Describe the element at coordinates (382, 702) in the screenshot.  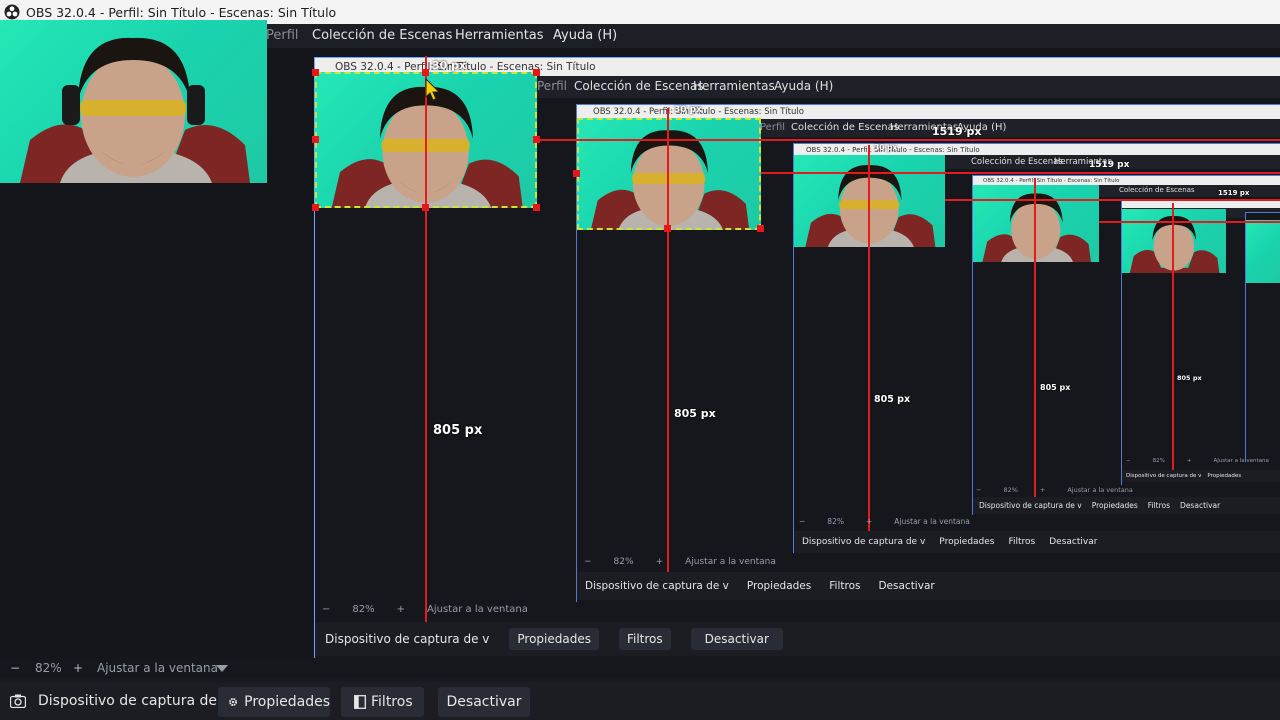
I see `filters-button: Filtros` at that location.